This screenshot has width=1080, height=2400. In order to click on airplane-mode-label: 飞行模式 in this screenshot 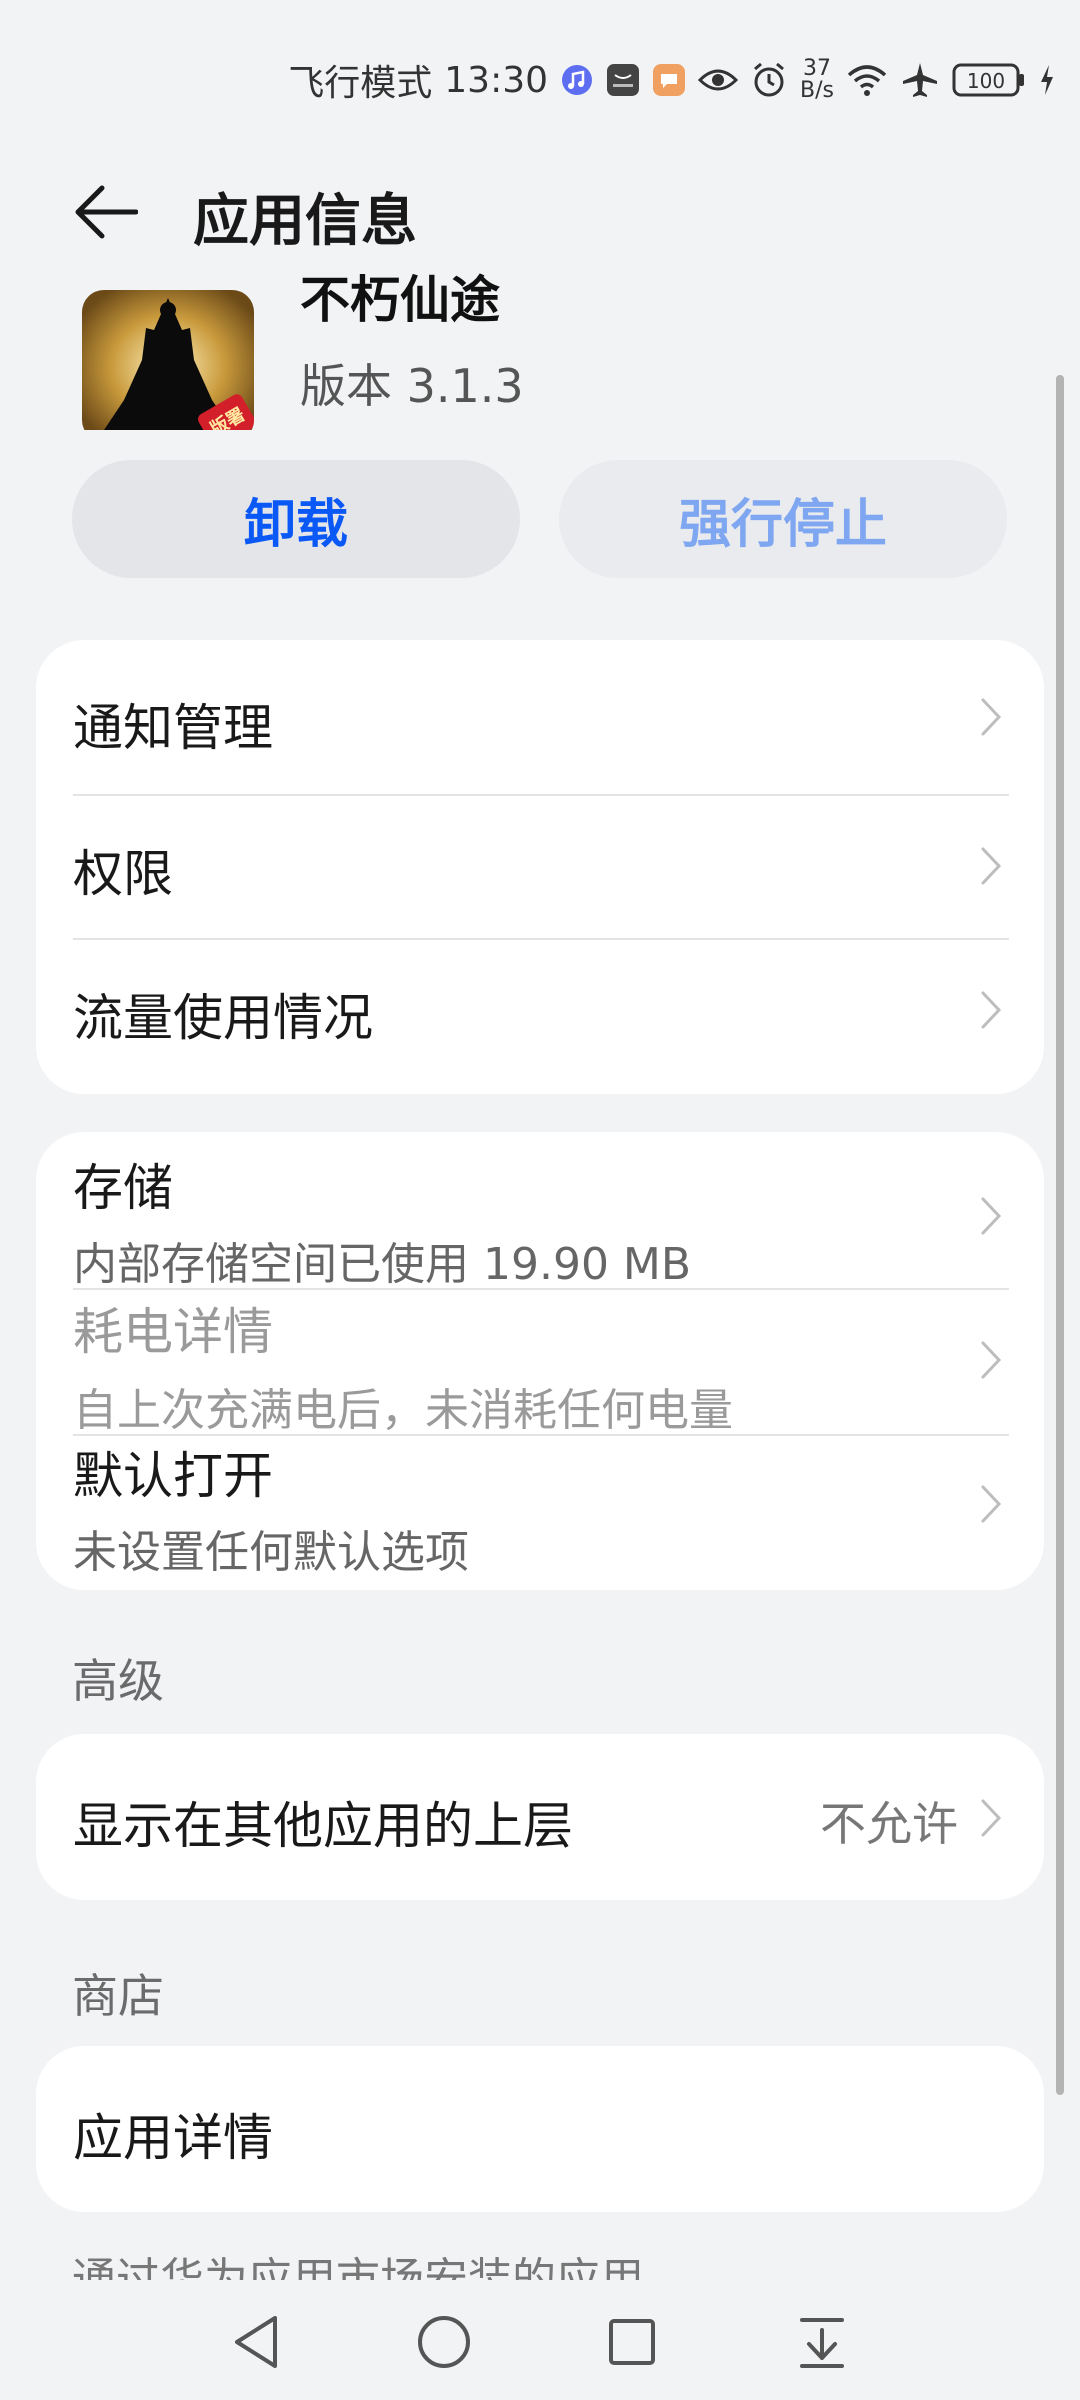, I will do `click(360, 83)`.